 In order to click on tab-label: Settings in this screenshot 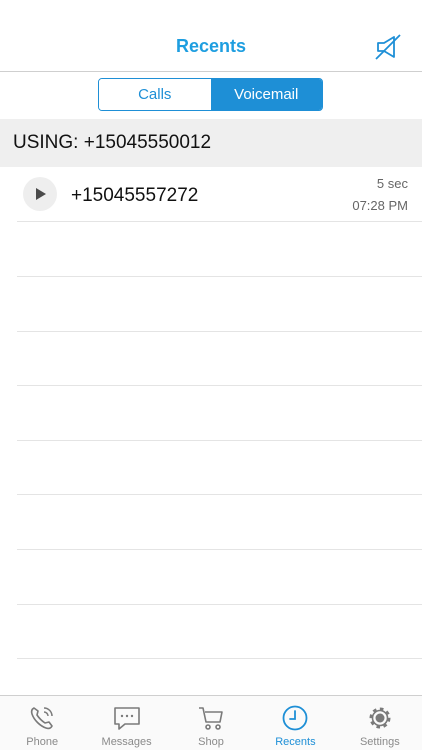, I will do `click(379, 742)`.